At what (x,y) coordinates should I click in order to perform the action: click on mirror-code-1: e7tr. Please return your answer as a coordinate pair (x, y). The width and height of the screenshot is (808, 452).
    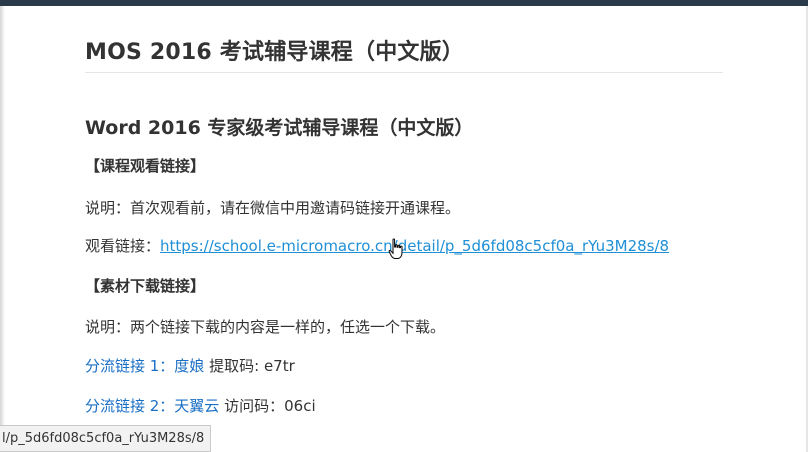
    Looking at the image, I should click on (279, 366).